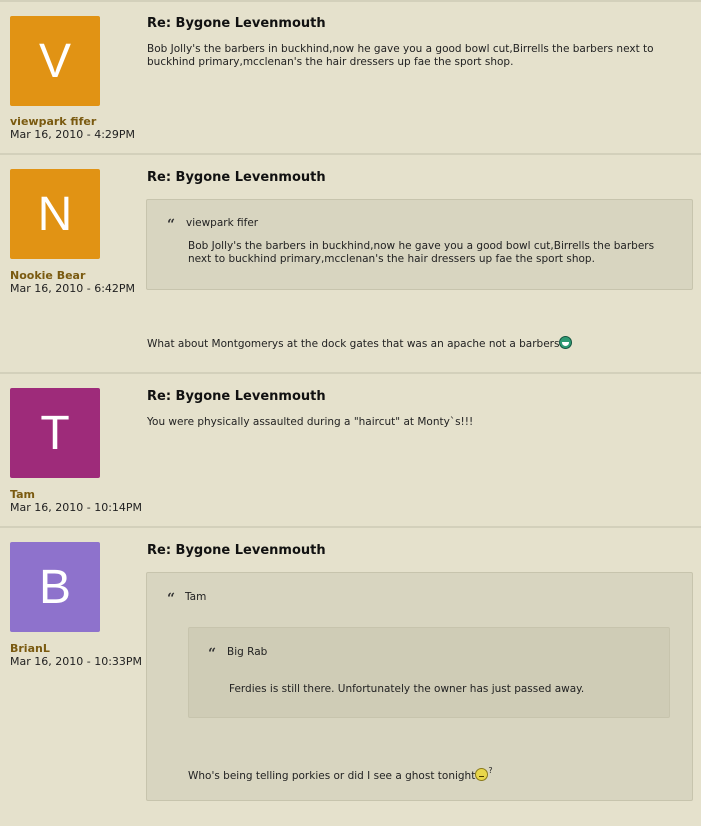  What do you see at coordinates (247, 652) in the screenshot?
I see `quote-author: Big Rab` at bounding box center [247, 652].